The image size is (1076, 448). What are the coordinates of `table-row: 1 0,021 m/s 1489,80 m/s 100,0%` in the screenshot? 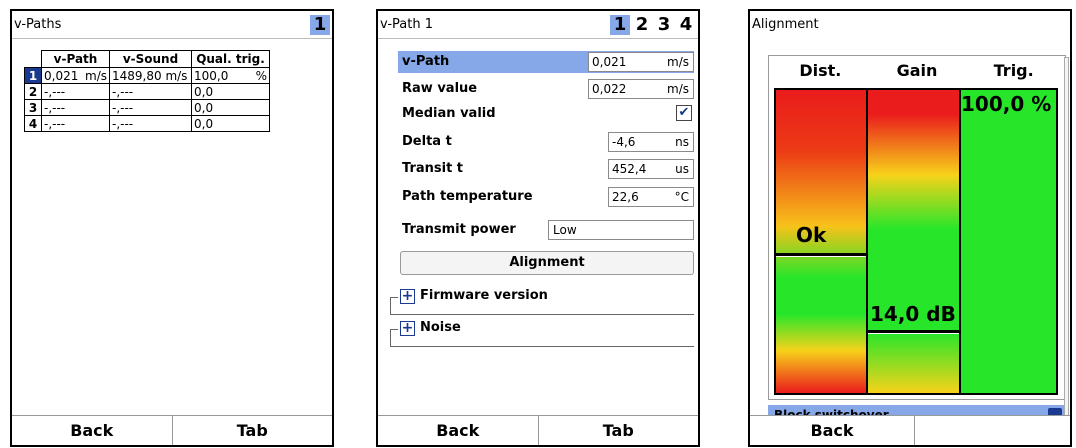 It's located at (147, 75).